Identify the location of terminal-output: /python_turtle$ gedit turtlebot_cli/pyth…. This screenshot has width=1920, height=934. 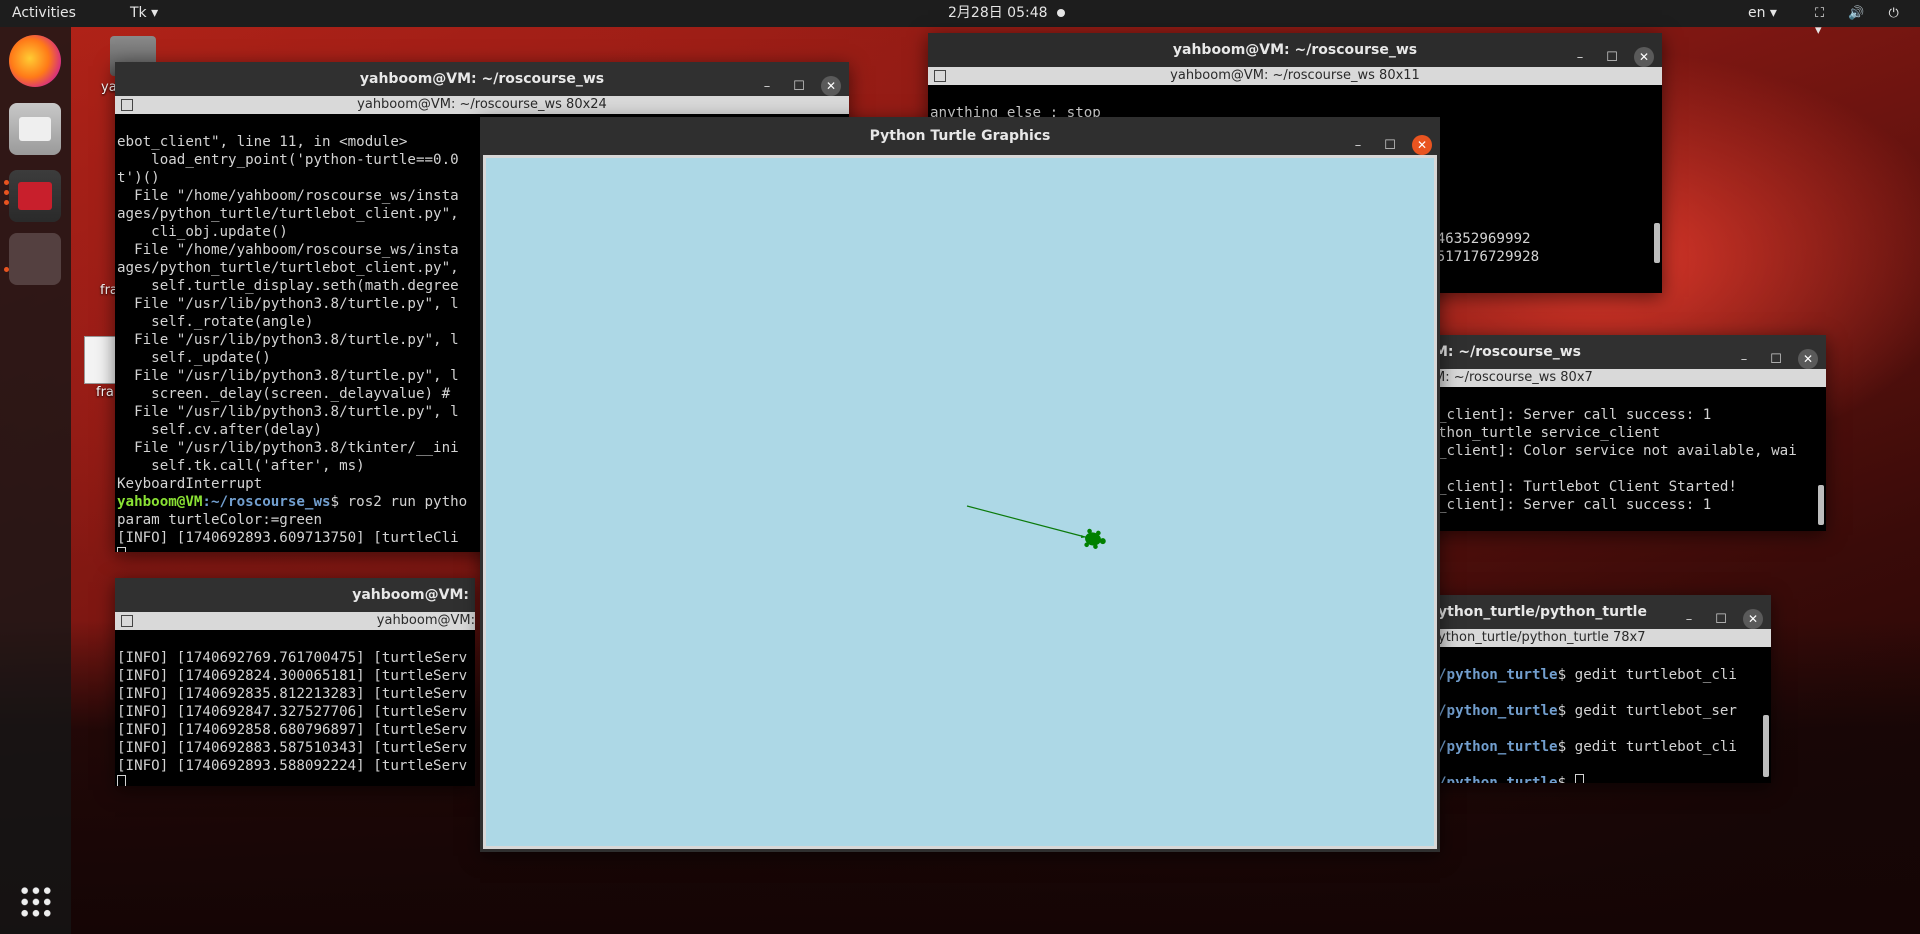
(1595, 715).